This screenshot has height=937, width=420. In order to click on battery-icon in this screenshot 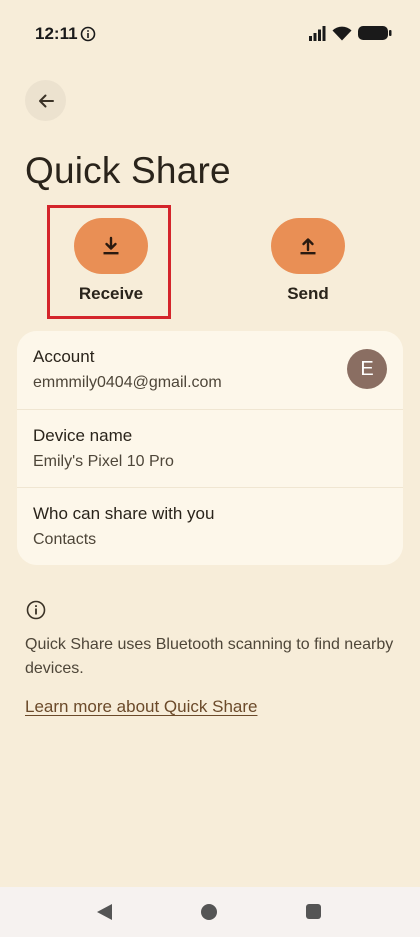, I will do `click(375, 33)`.